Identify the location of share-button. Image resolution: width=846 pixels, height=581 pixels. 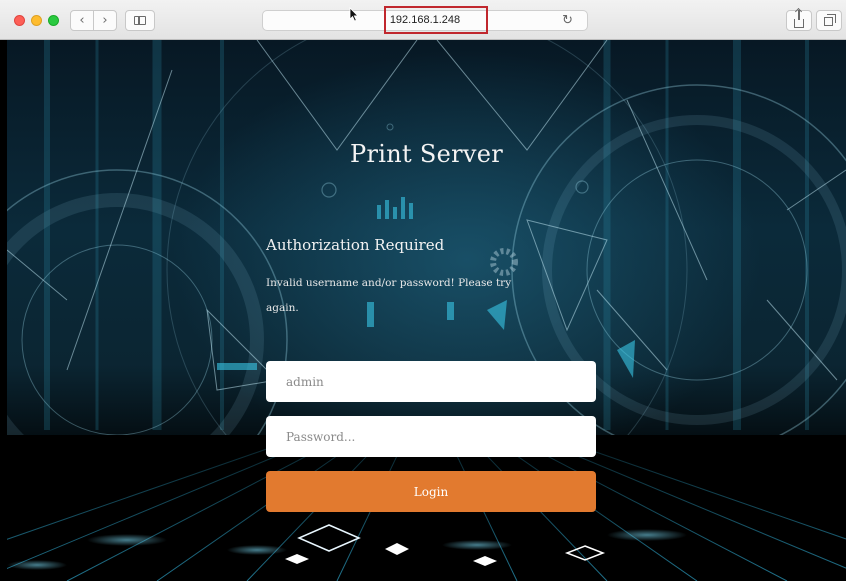
(799, 20).